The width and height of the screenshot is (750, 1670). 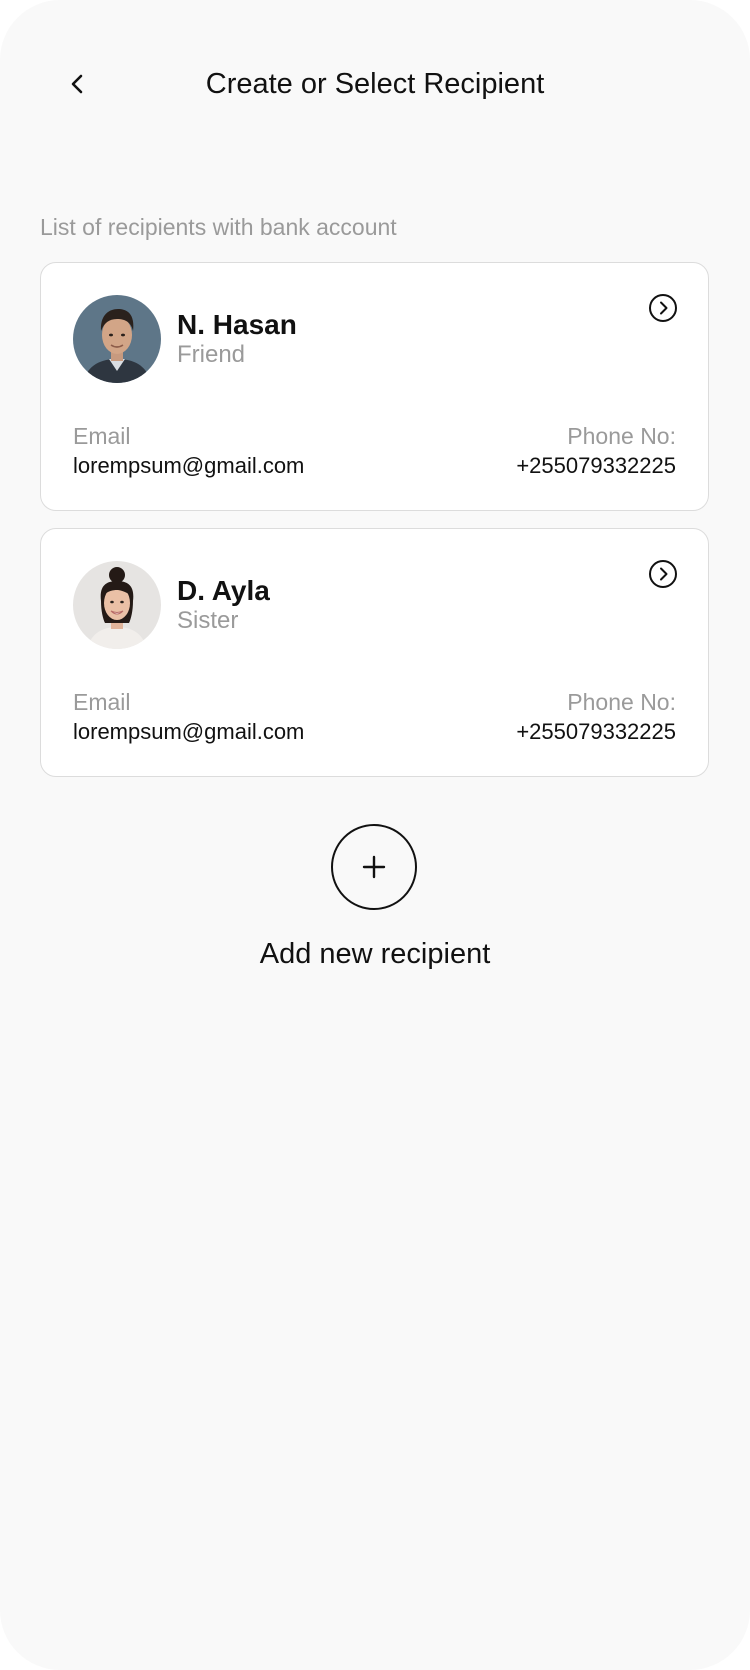 I want to click on add-recipient-label: Add new recipient, so click(x=375, y=954).